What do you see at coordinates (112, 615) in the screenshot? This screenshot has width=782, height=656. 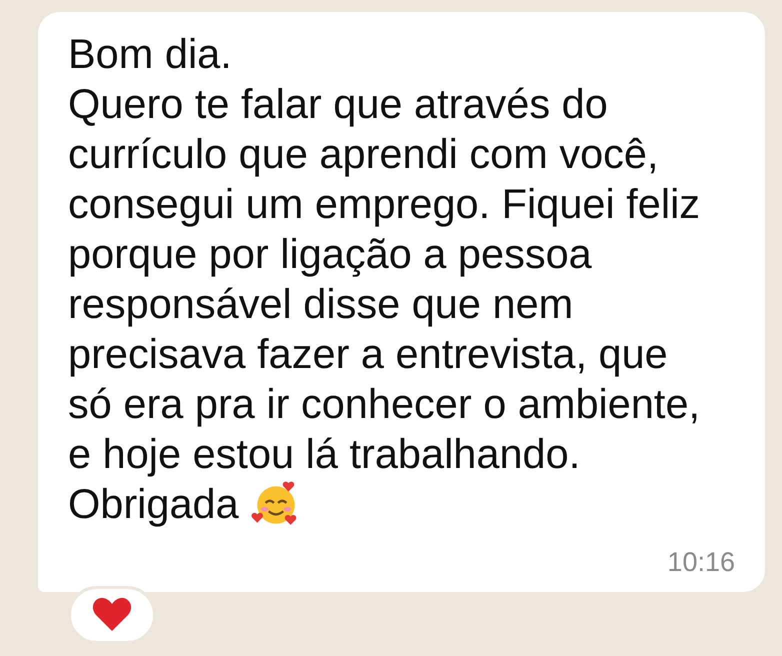 I see `heart-icon` at bounding box center [112, 615].